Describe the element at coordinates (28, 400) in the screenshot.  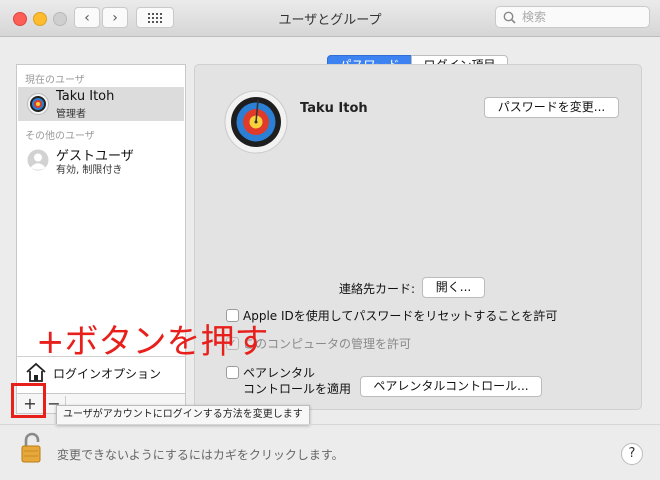
I see `add-button-highlight` at that location.